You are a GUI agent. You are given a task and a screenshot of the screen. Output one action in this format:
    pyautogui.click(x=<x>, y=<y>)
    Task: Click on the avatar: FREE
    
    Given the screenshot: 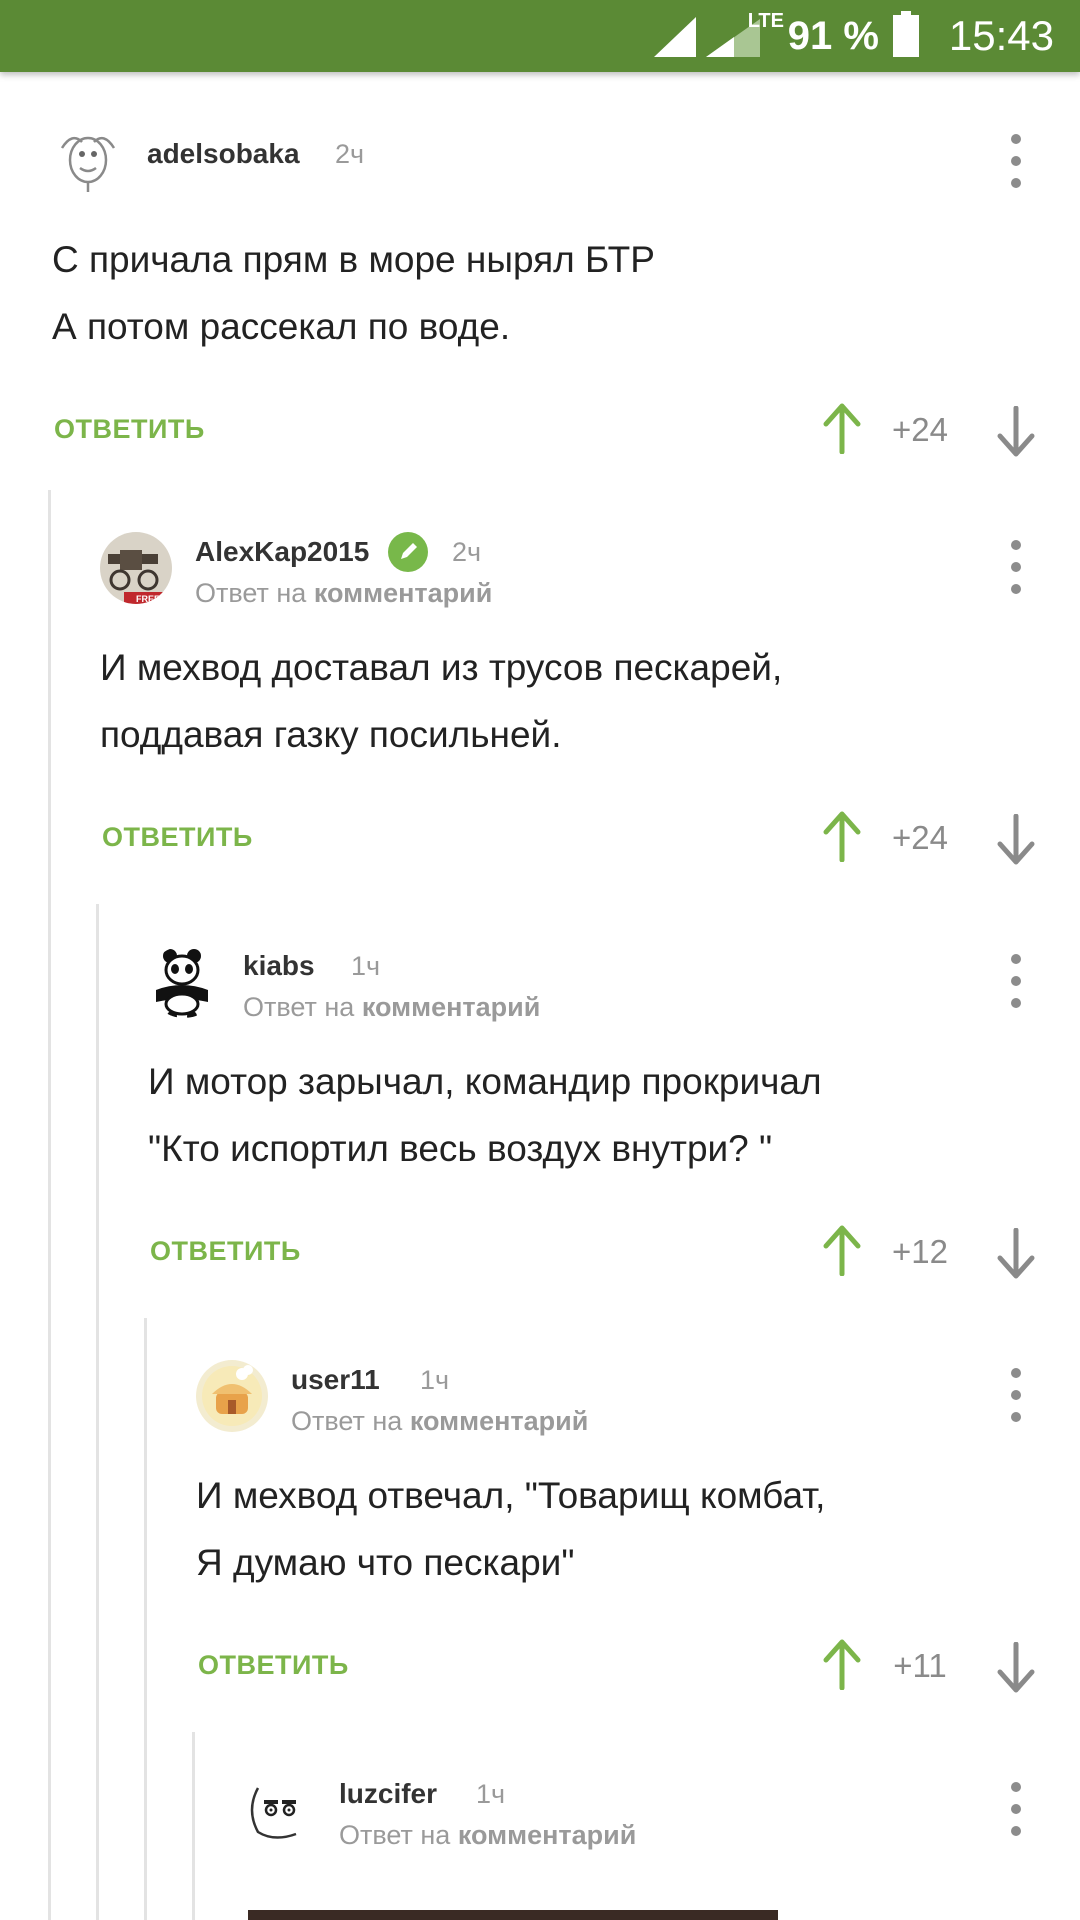 What is the action you would take?
    pyautogui.click(x=136, y=568)
    